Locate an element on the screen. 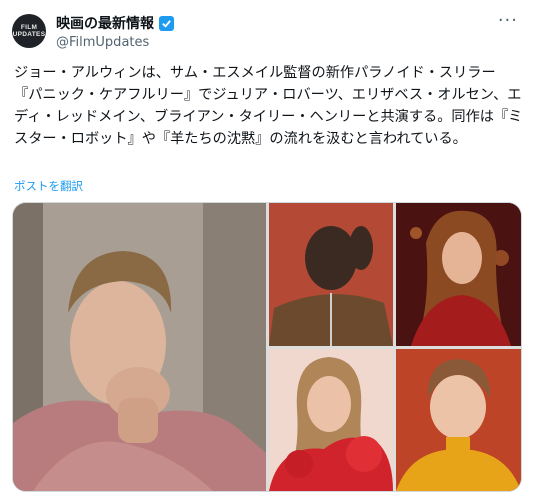 The height and width of the screenshot is (502, 534). photo-top-right-illustration is located at coordinates (458, 274).